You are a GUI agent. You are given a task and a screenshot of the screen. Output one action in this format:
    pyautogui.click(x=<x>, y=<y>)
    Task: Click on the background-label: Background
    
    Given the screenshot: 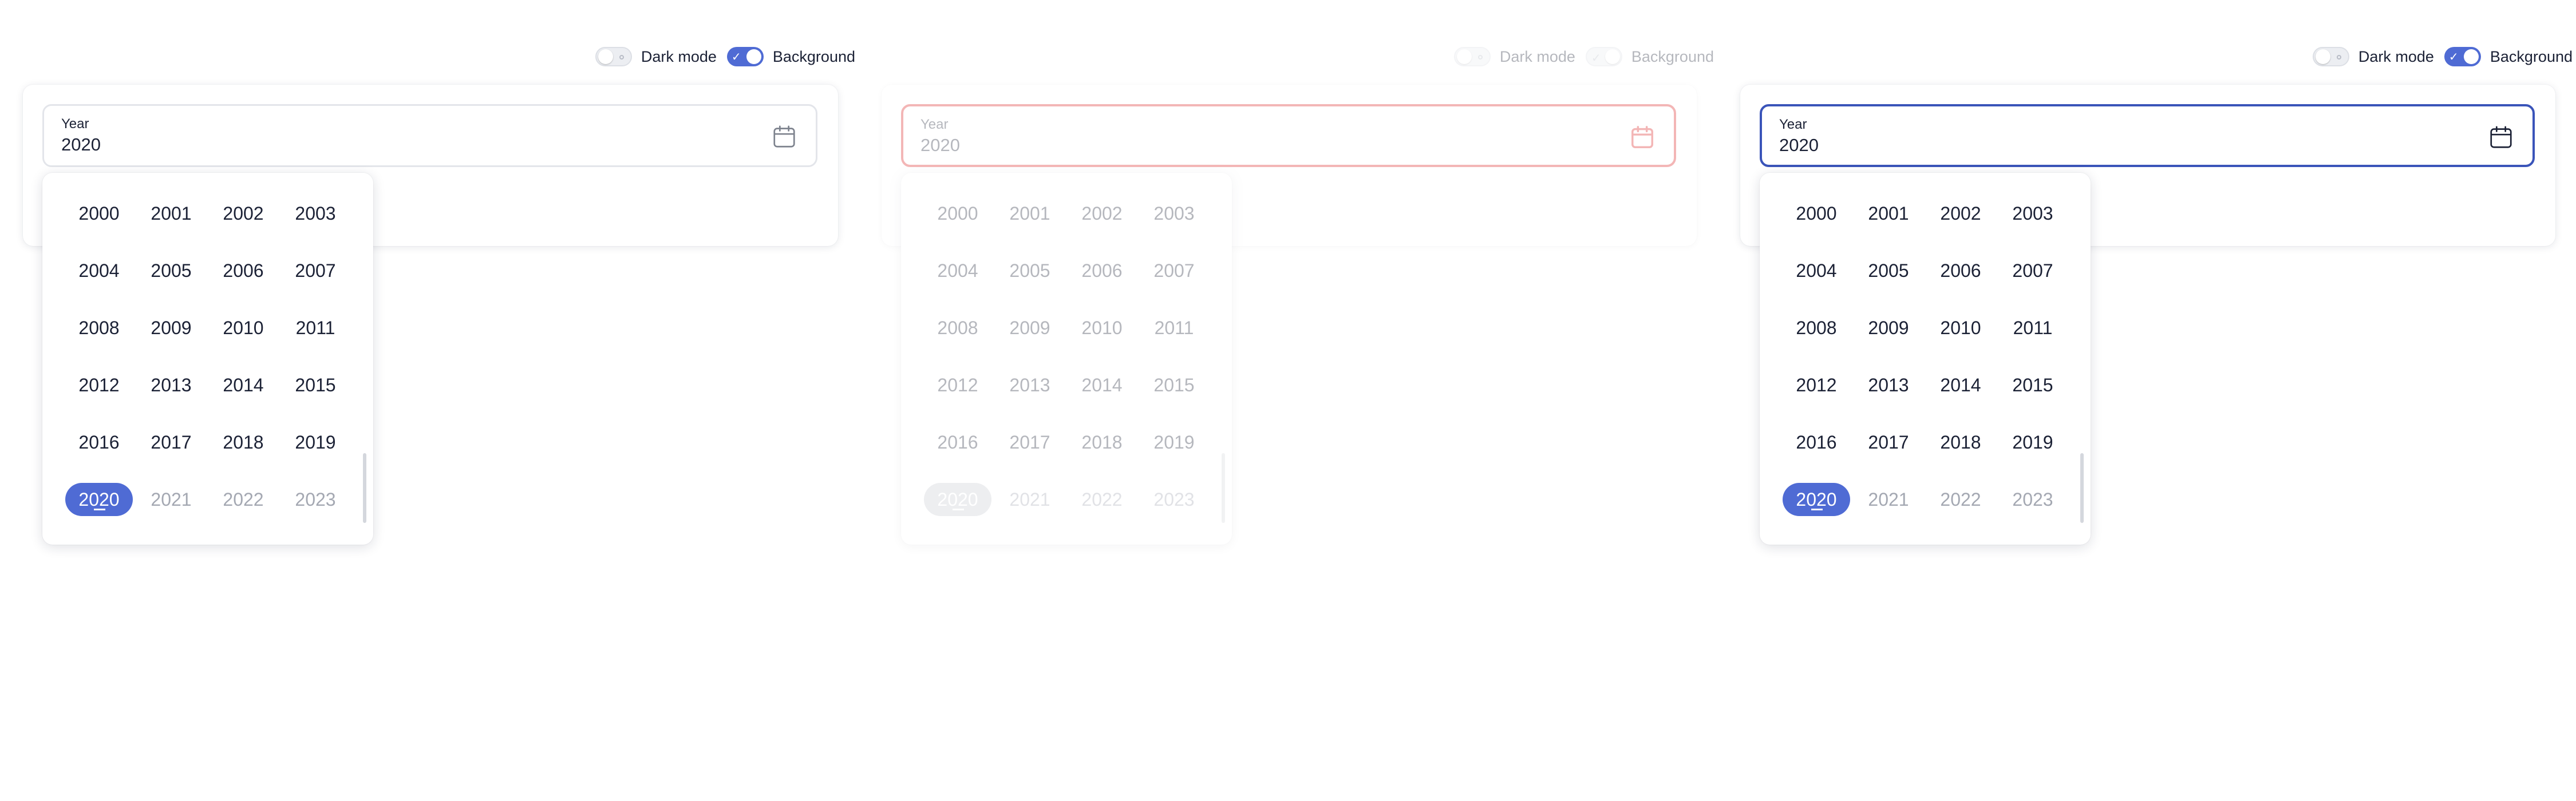 What is the action you would take?
    pyautogui.click(x=813, y=56)
    